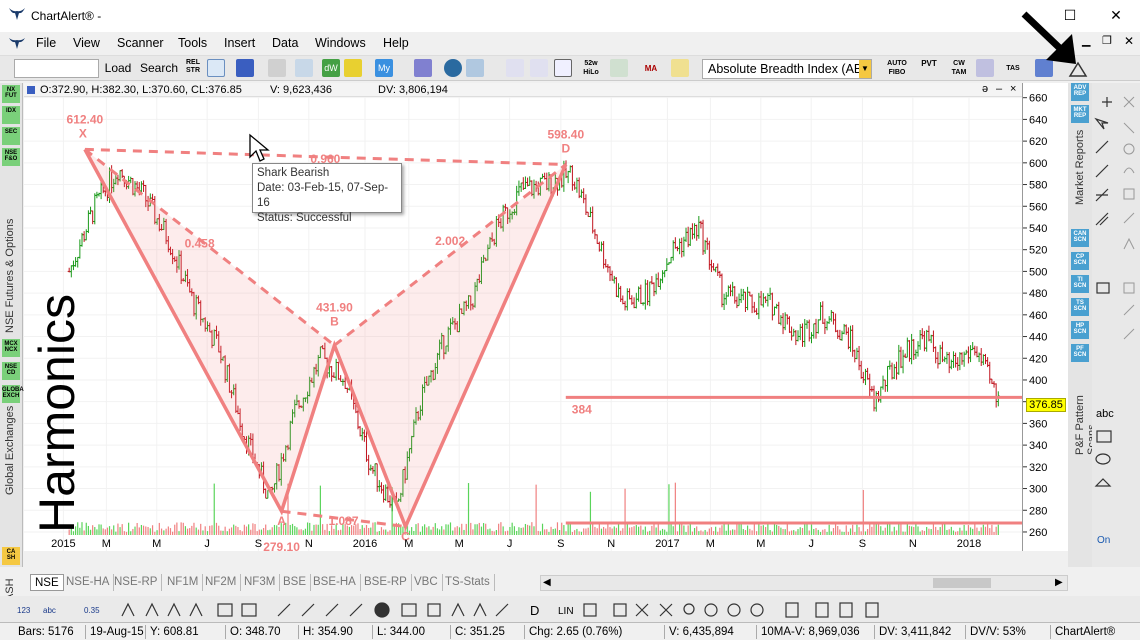  What do you see at coordinates (515, 68) in the screenshot?
I see `chart-type-icon` at bounding box center [515, 68].